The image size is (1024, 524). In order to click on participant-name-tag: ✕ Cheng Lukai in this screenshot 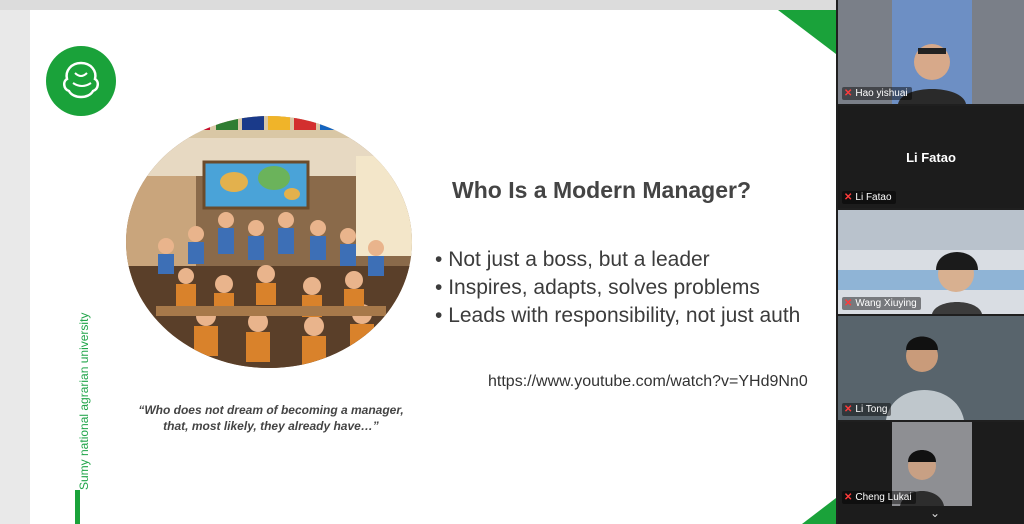, I will do `click(879, 497)`.